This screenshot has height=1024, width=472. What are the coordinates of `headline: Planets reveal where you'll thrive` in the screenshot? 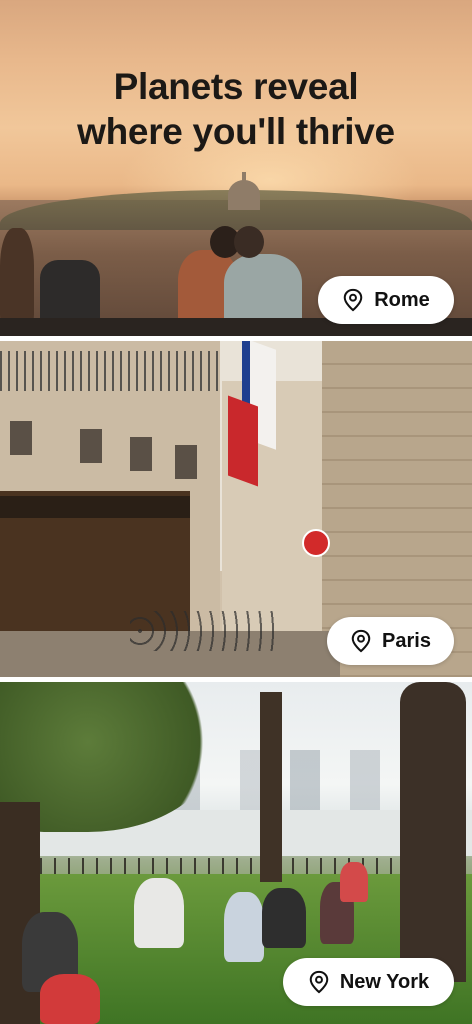 It's located at (236, 109).